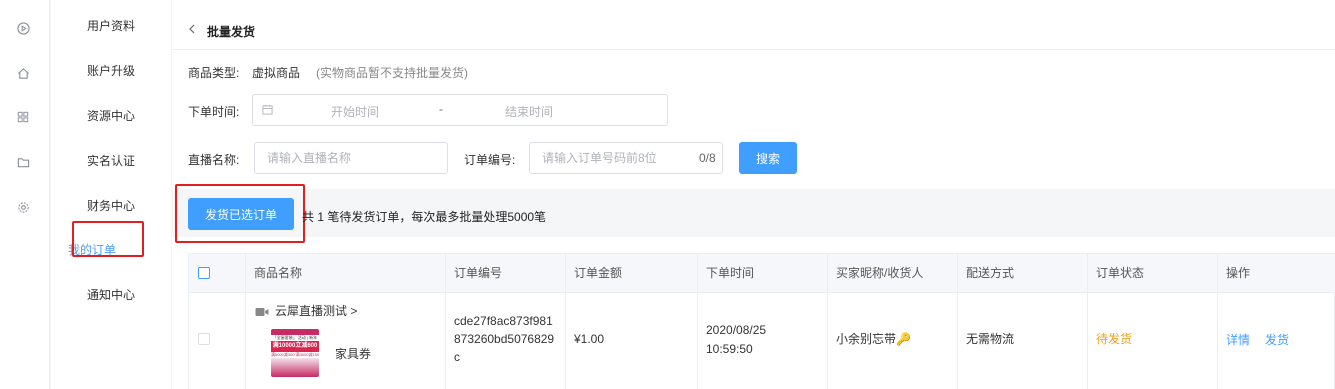 The height and width of the screenshot is (389, 1335). What do you see at coordinates (589, 339) in the screenshot?
I see `order-amount: ¥1.00` at bounding box center [589, 339].